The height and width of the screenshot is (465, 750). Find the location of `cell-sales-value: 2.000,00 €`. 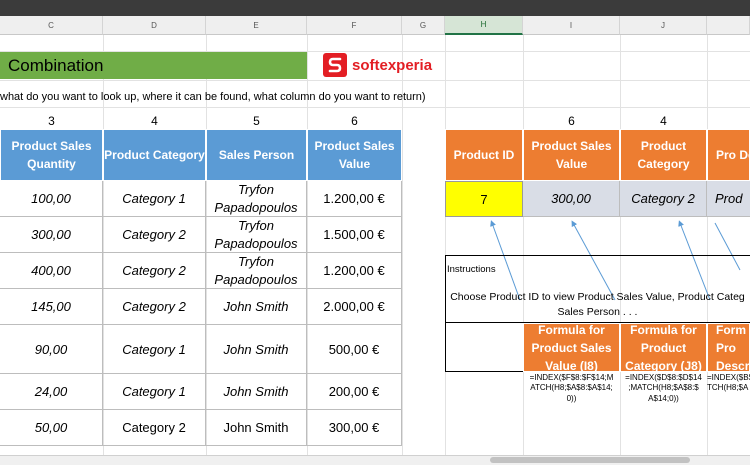

cell-sales-value: 2.000,00 € is located at coordinates (354, 307).